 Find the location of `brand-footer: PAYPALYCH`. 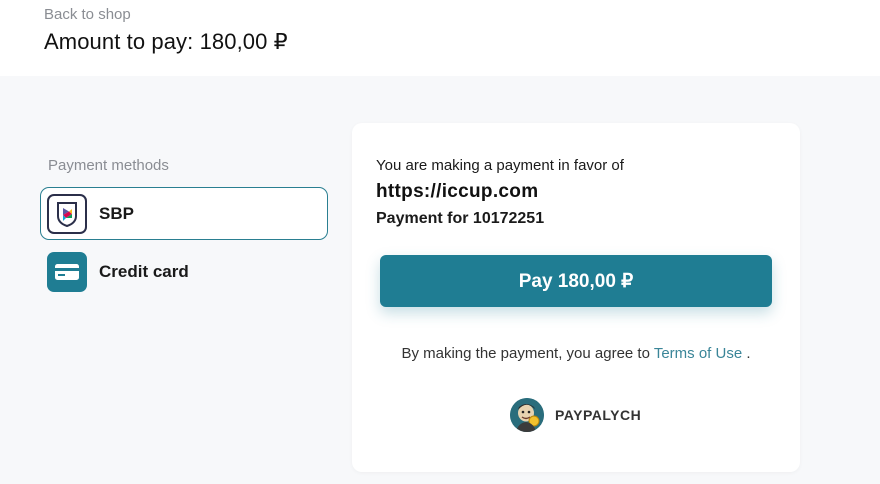

brand-footer: PAYPALYCH is located at coordinates (575, 415).